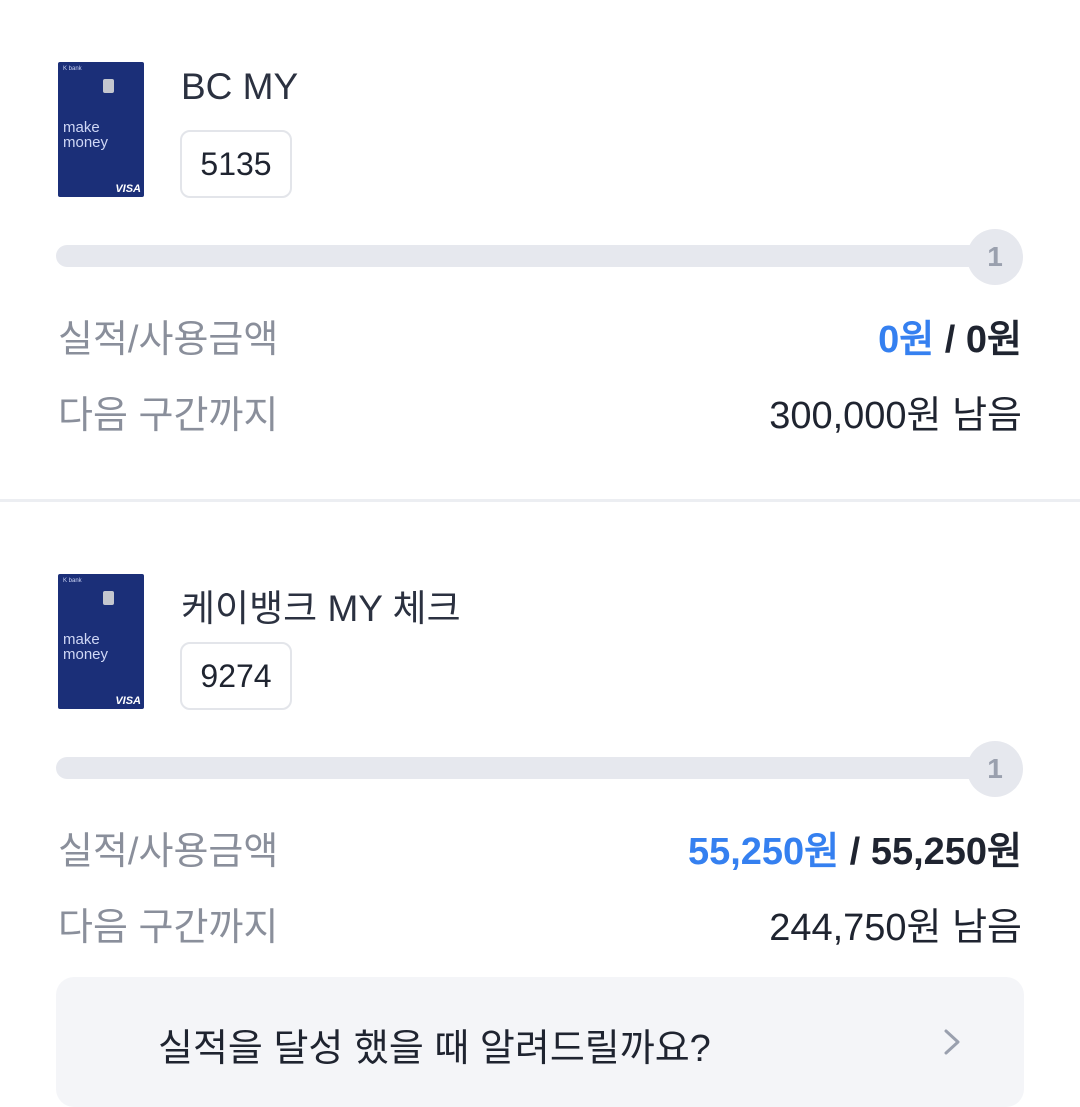 This screenshot has width=1080, height=1107. What do you see at coordinates (993, 340) in the screenshot?
I see `performance-required: 0원` at bounding box center [993, 340].